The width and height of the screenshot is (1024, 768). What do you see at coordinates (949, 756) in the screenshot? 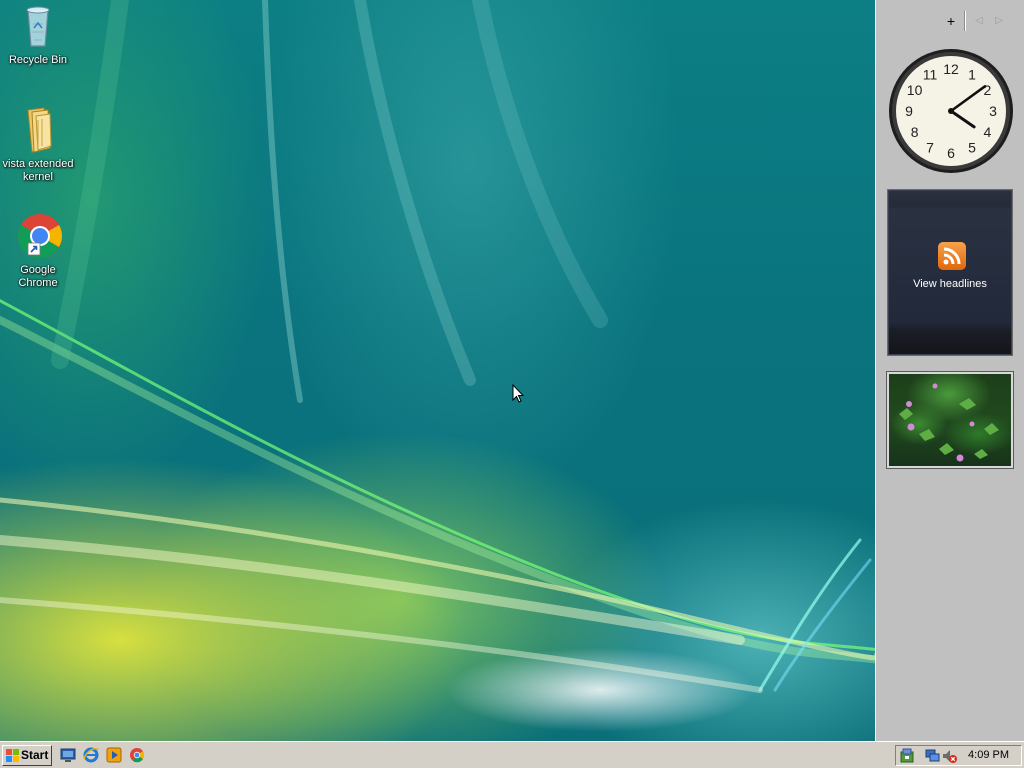
I see `volume-muted-icon` at bounding box center [949, 756].